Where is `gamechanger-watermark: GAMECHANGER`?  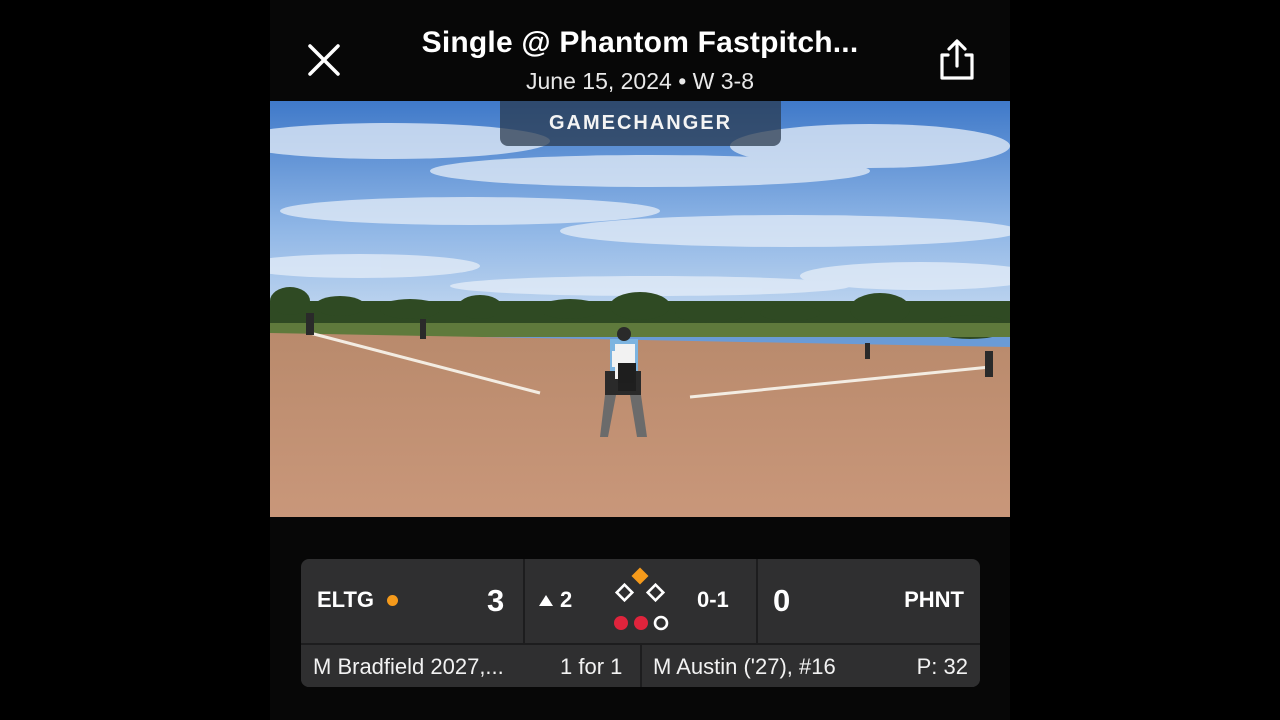 gamechanger-watermark: GAMECHANGER is located at coordinates (640, 123).